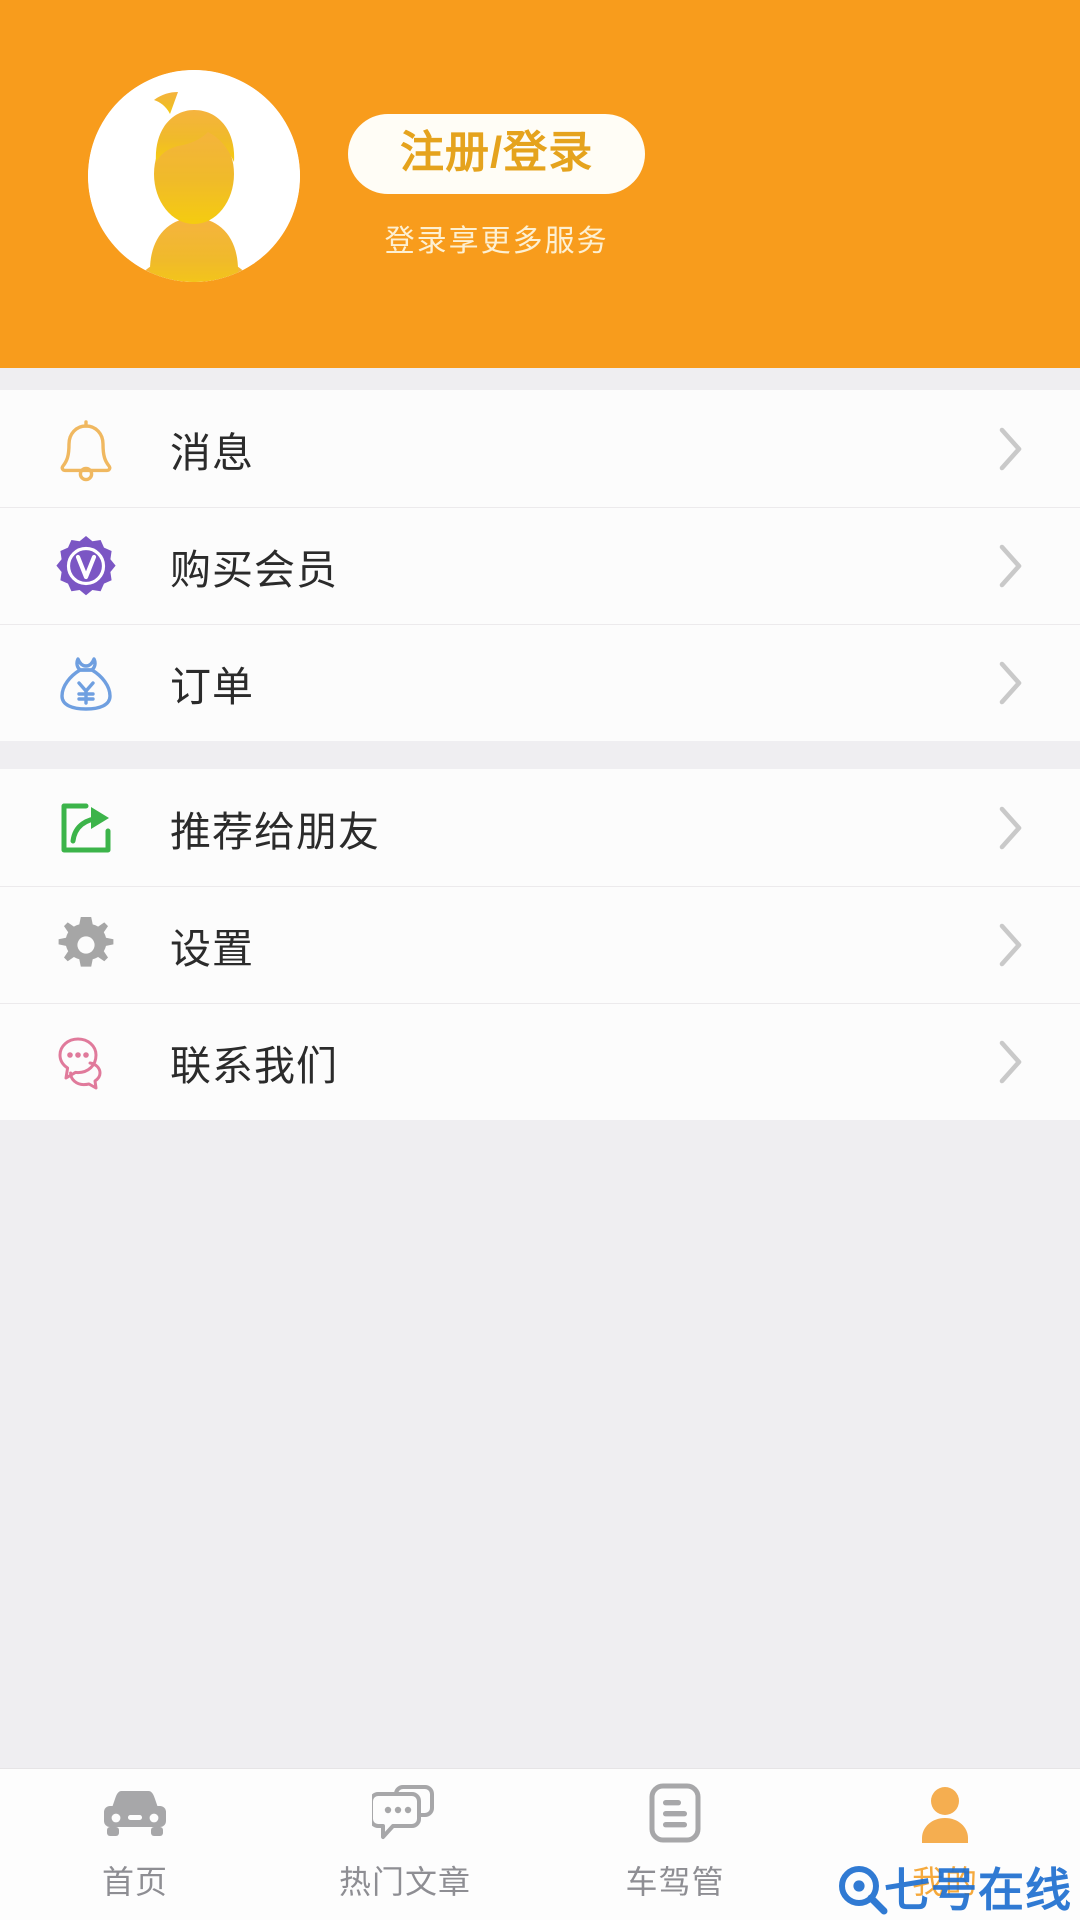 The height and width of the screenshot is (1920, 1080). Describe the element at coordinates (540, 379) in the screenshot. I see `section-gap-top` at that location.